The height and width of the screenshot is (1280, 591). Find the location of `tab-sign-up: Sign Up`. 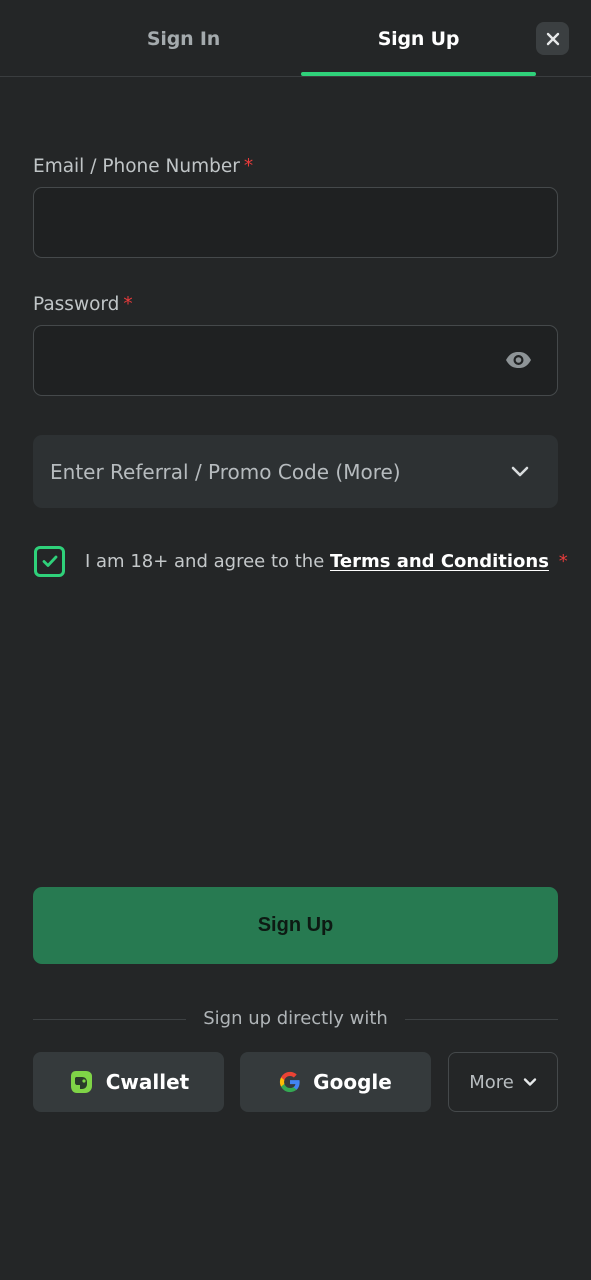

tab-sign-up: Sign Up is located at coordinates (418, 38).